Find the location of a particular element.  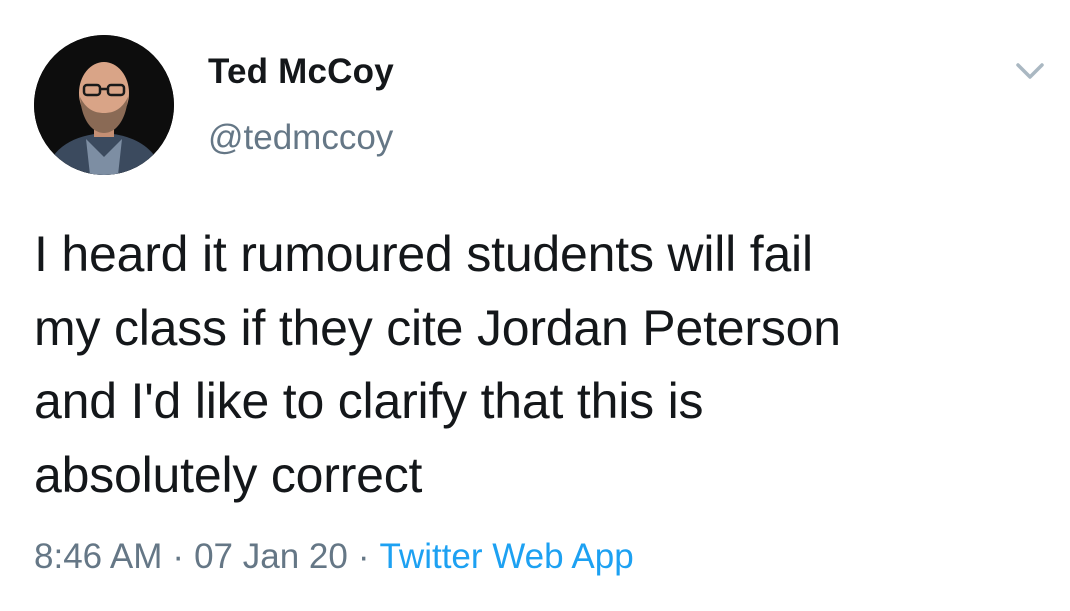

author-name: Ted McCoy is located at coordinates (301, 72).